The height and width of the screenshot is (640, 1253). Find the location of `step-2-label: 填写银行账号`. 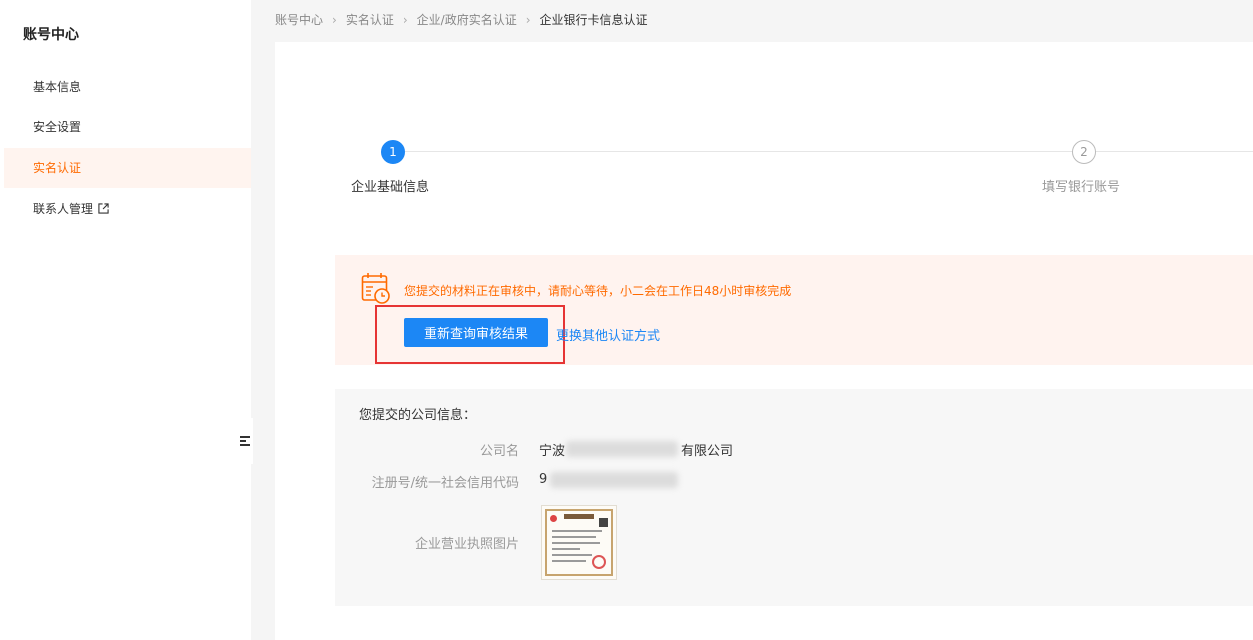

step-2-label: 填写银行账号 is located at coordinates (1081, 187).